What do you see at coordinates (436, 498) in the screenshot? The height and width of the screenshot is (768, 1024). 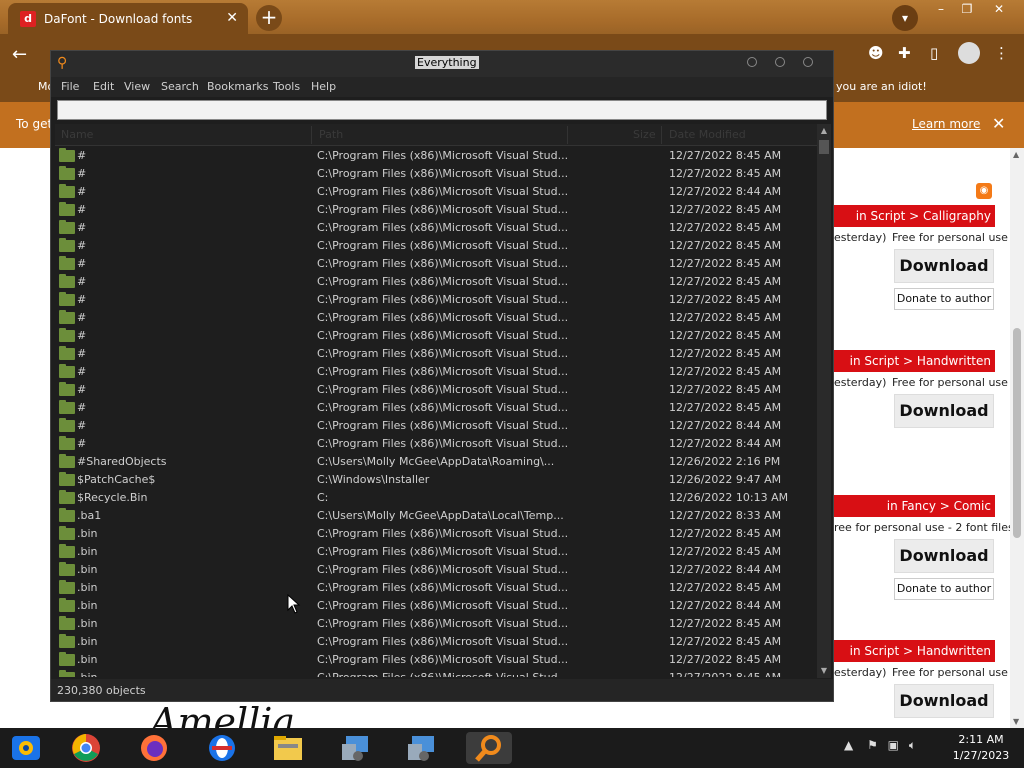 I see `list-item: $Recycle.Bin C: 12/26/2022 10:13 AM` at bounding box center [436, 498].